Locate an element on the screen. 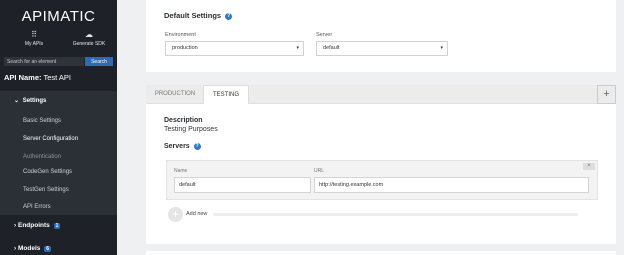 Image resolution: width=624 pixels, height=255 pixels. settings-label: Settings is located at coordinates (34, 101).